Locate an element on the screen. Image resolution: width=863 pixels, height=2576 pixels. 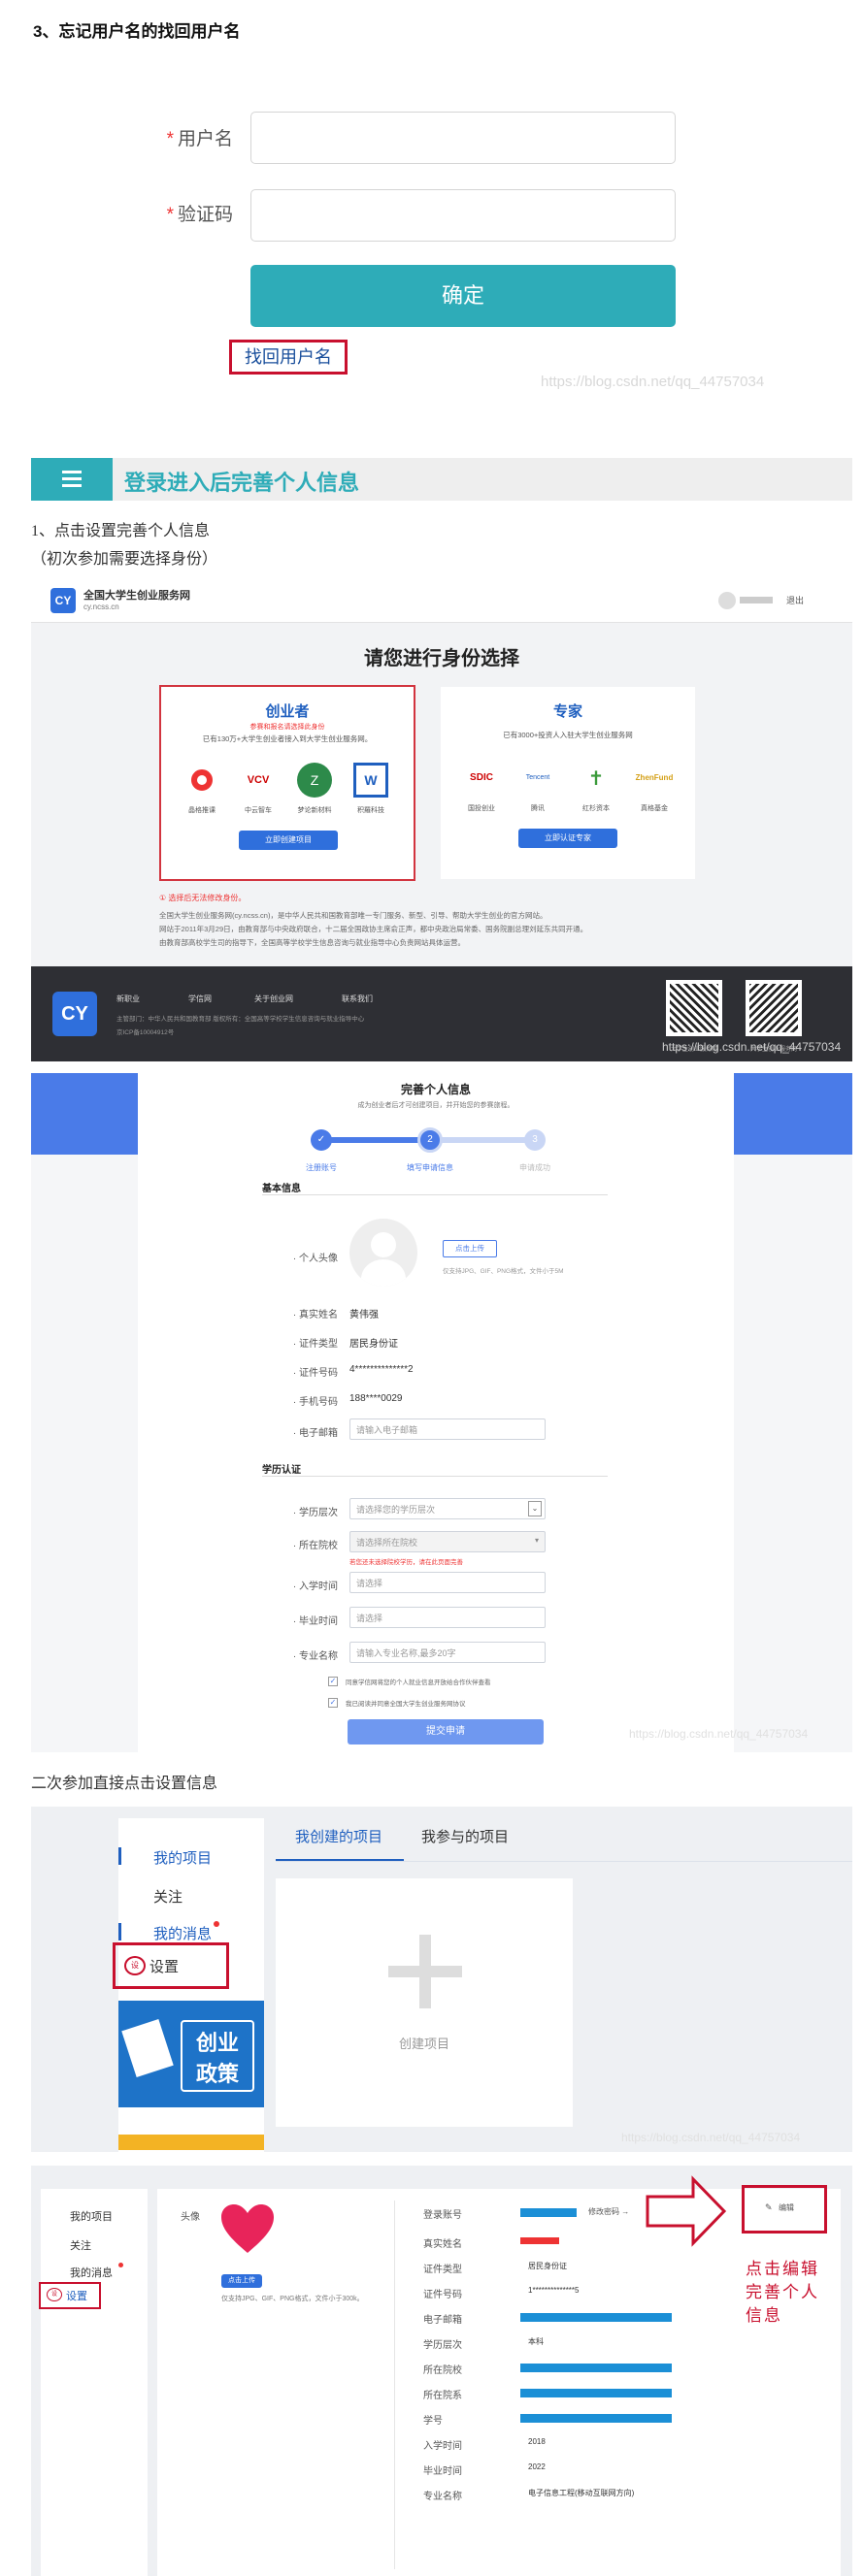
stepper-line is located at coordinates (375, 1140).